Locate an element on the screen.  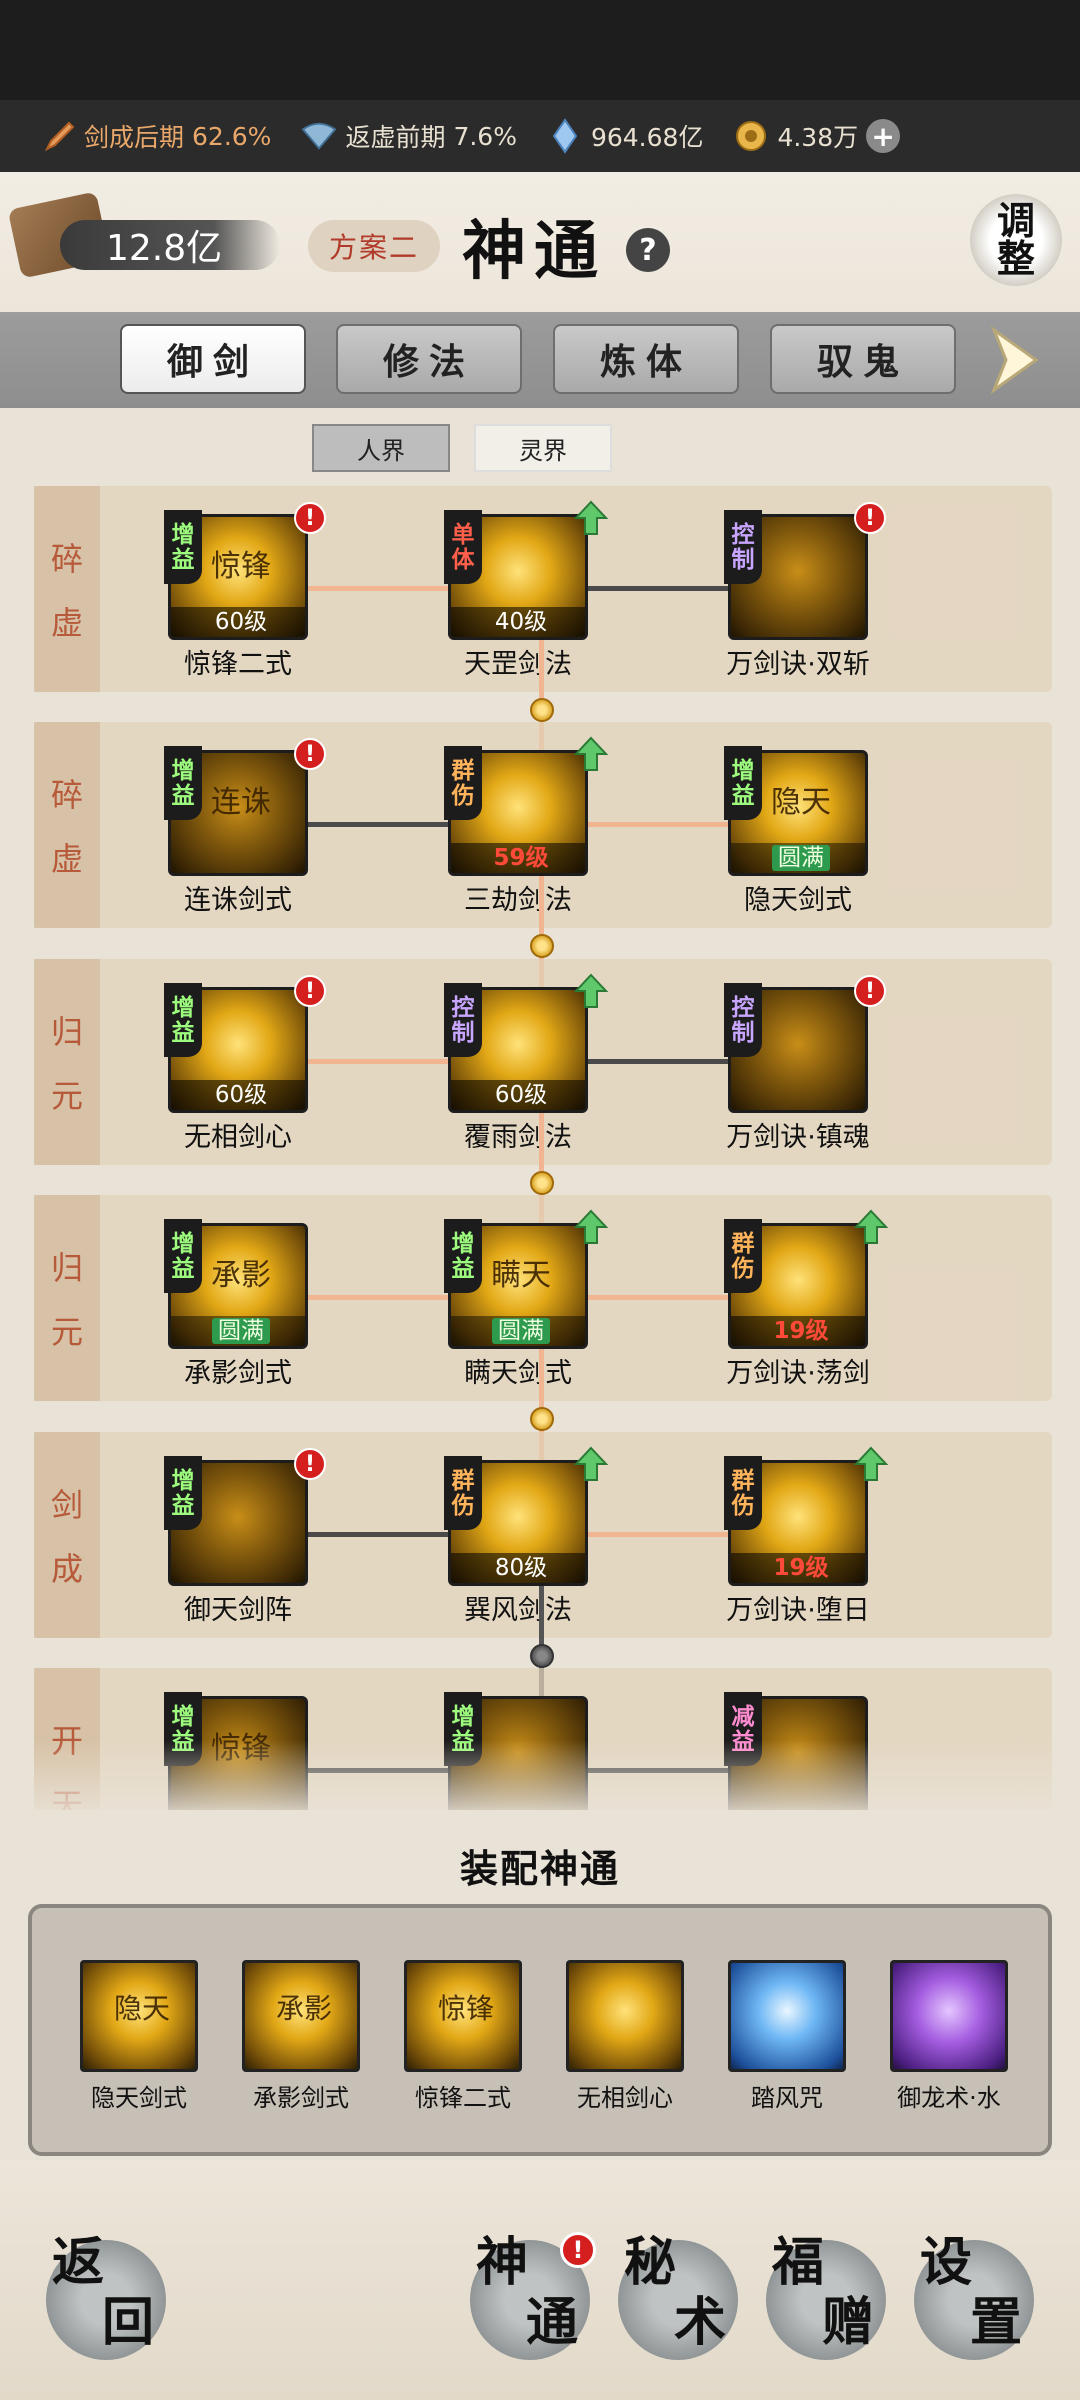
skill-node: 40级 单体天罡剑法 is located at coordinates (526, 590).